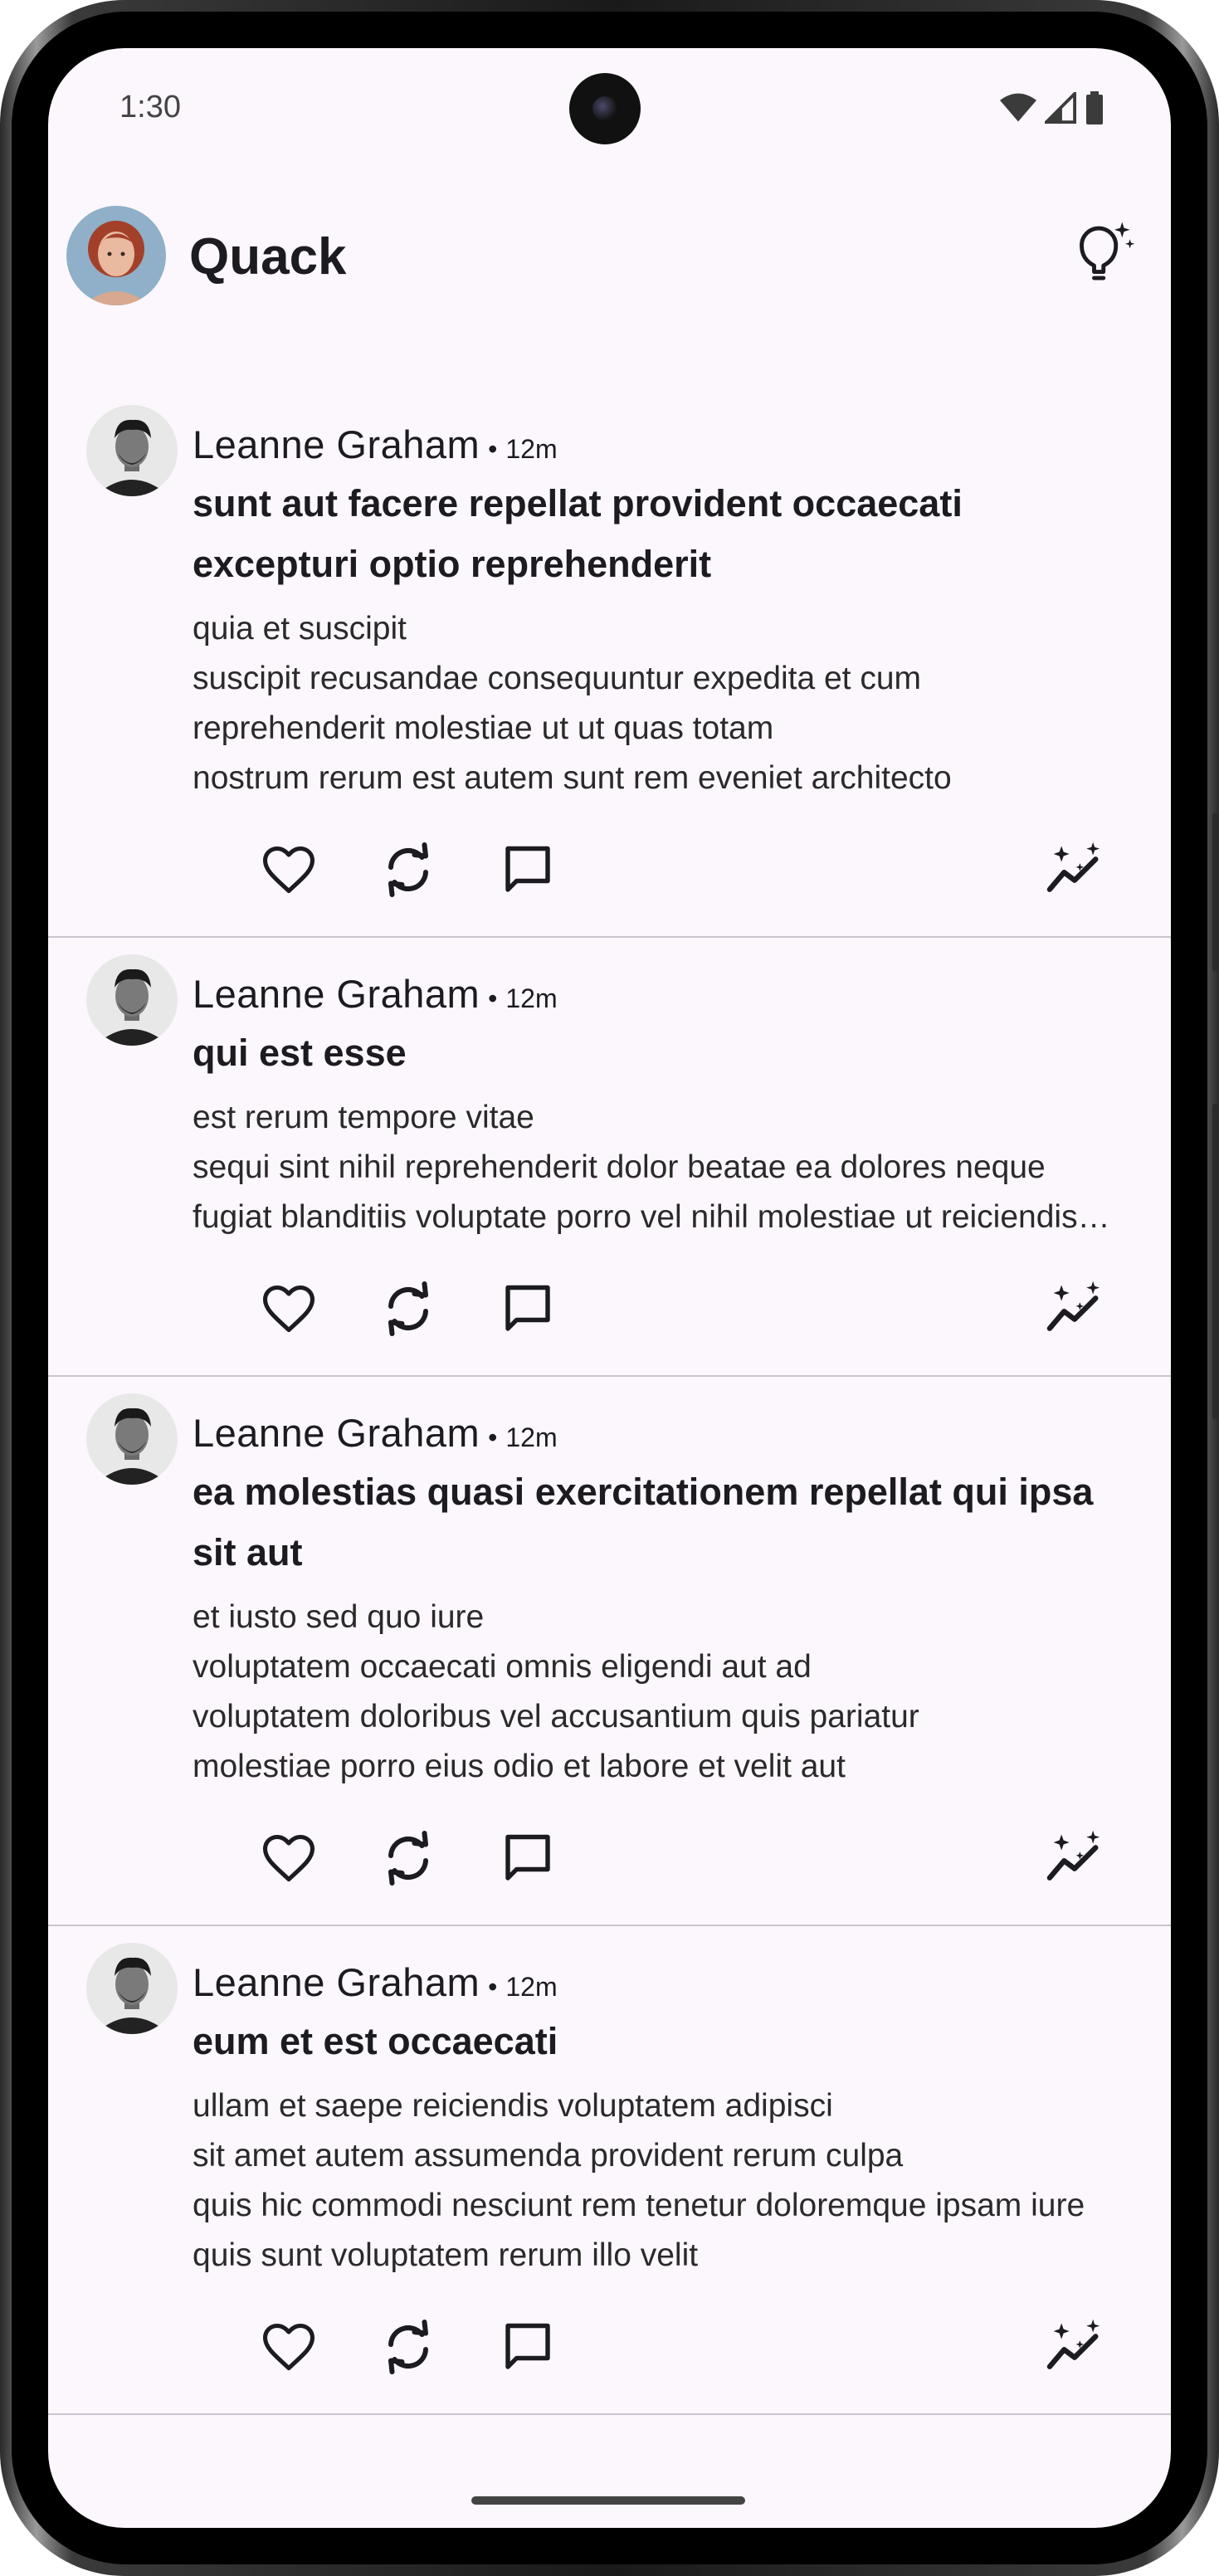  Describe the element at coordinates (376, 2041) in the screenshot. I see `post-title: eum et est occaecati` at that location.